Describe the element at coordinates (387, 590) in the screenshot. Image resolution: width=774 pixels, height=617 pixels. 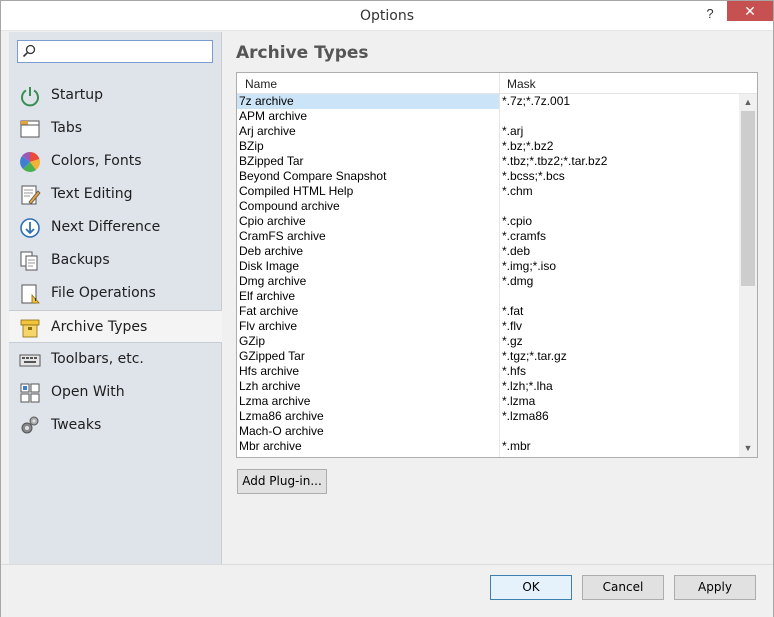
I see `dialog-footer: OK Cancel Apply` at that location.